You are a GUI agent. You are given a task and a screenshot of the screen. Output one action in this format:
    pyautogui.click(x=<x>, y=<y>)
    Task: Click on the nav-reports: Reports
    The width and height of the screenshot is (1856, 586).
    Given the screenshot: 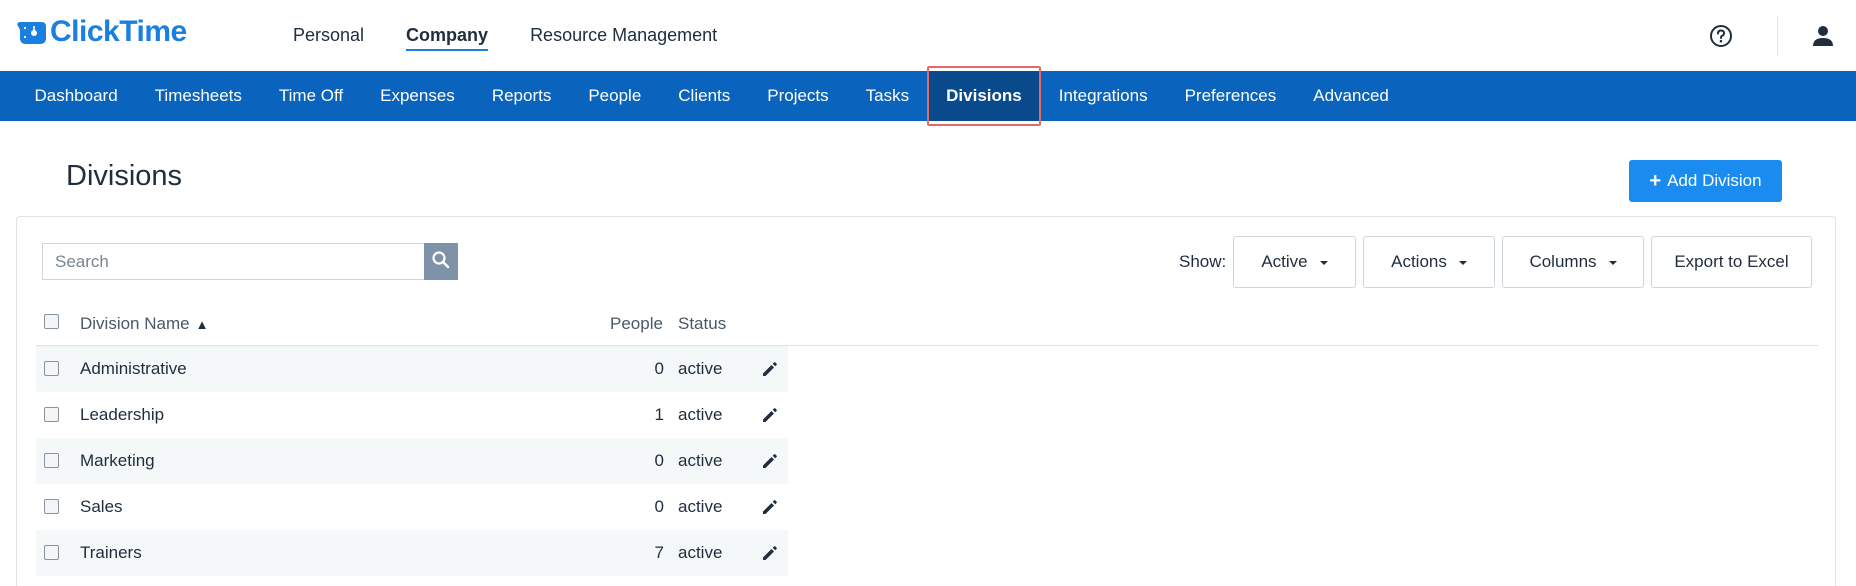 What is the action you would take?
    pyautogui.click(x=521, y=96)
    